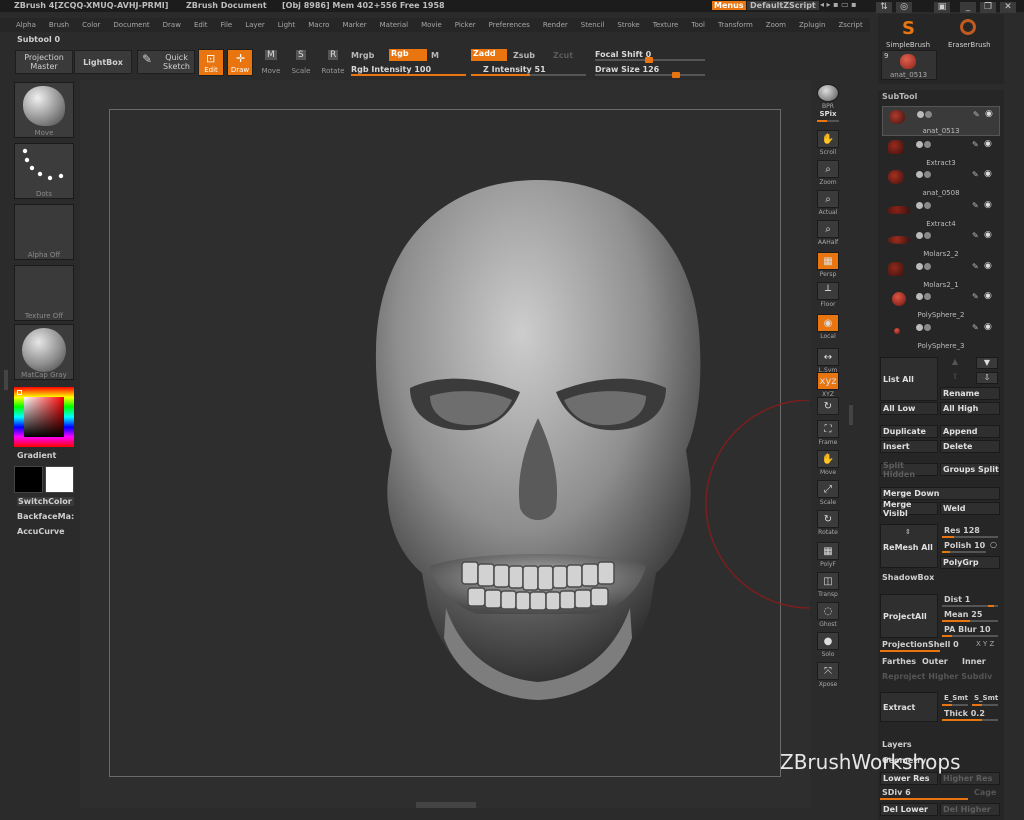  Describe the element at coordinates (972, 33) in the screenshot. I see `eraser-brush: EraserBrush` at that location.